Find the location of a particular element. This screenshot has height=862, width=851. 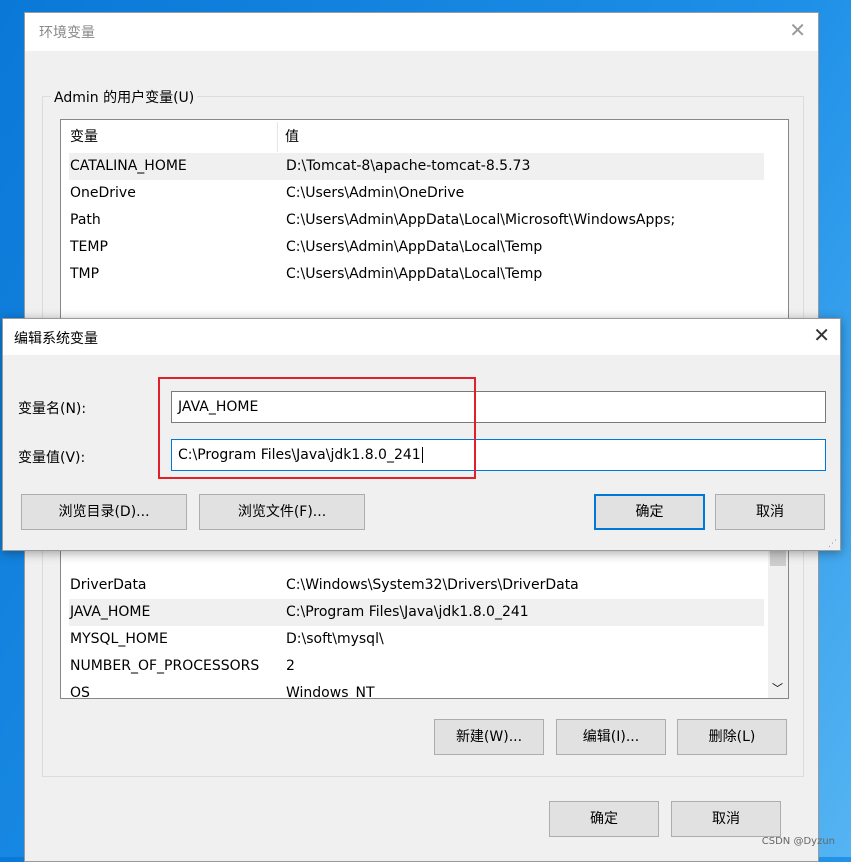

highlight-box is located at coordinates (317, 428).